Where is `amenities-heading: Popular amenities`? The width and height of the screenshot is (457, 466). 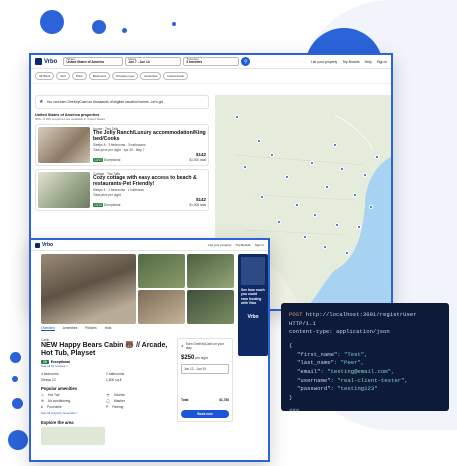 amenities-heading: Popular amenities is located at coordinates (59, 389).